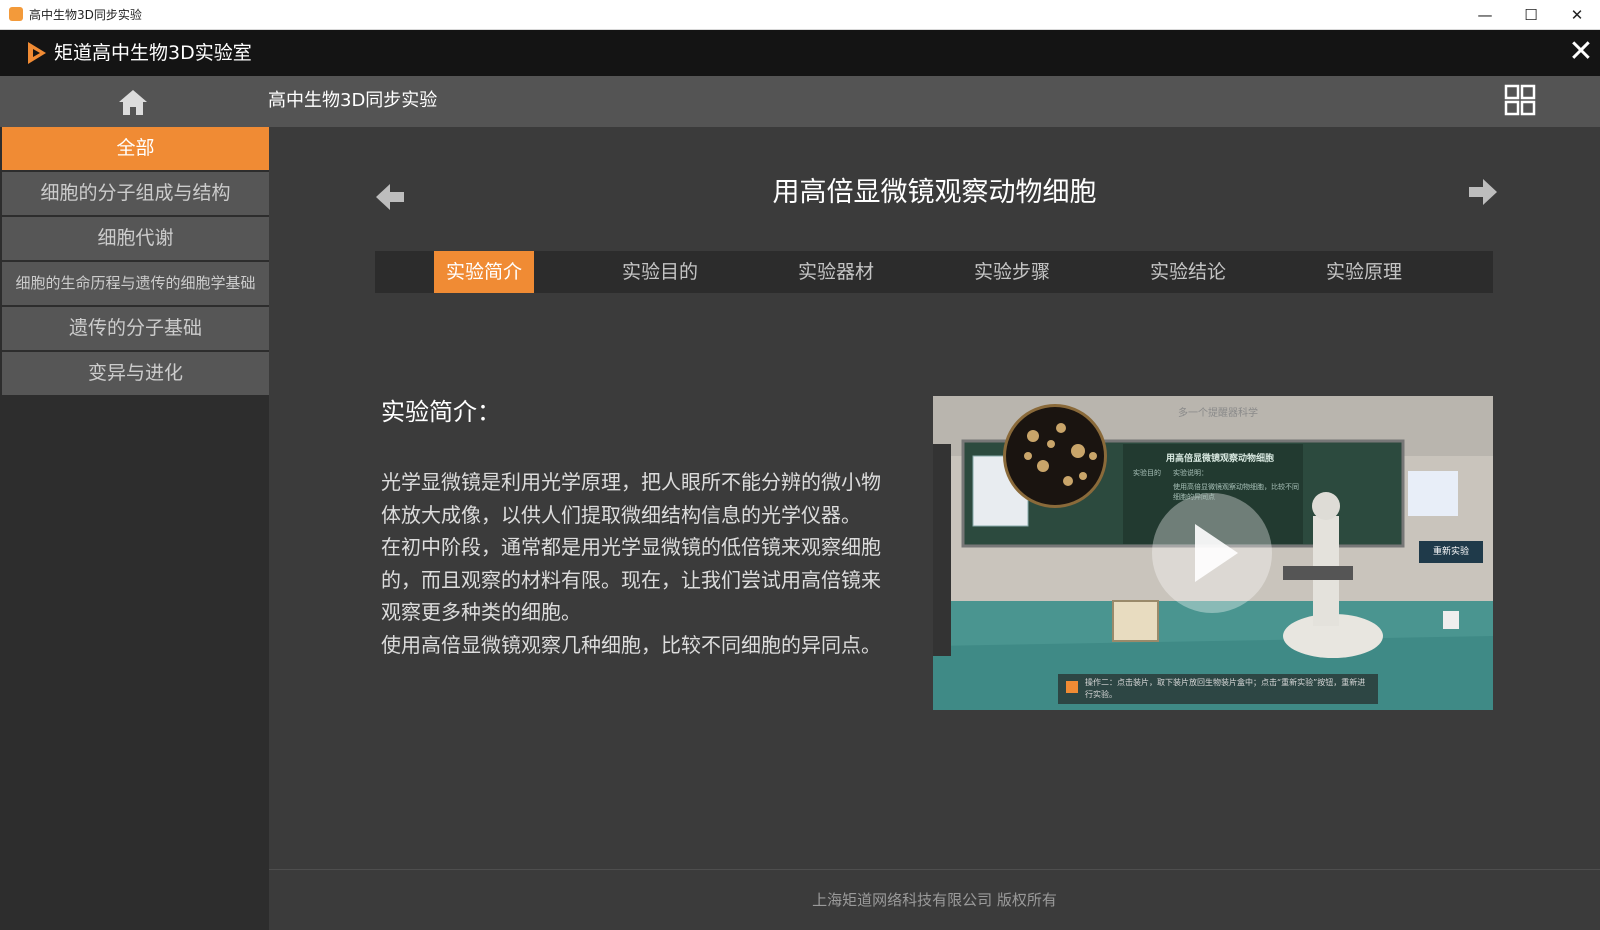 This screenshot has height=930, width=1600. I want to click on video-status-text: 操作二：点击装片，取下装片放回生物装片盒中；点击“重新实验”按钮，重新进行实验。, so click(1225, 688).